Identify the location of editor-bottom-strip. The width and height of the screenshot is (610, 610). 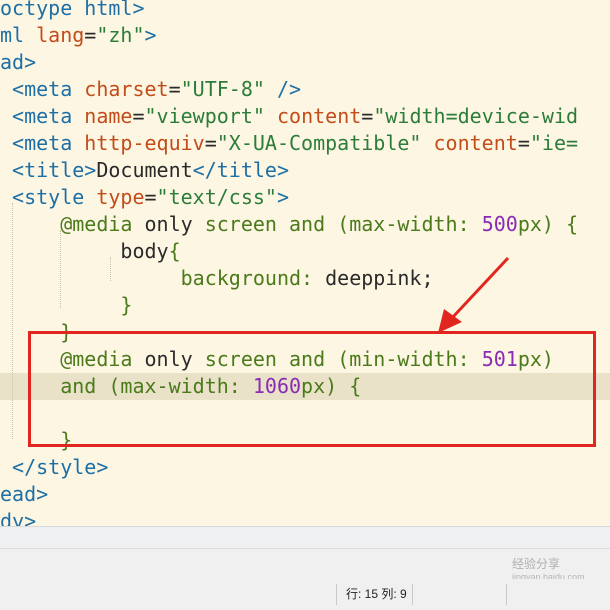
(305, 537).